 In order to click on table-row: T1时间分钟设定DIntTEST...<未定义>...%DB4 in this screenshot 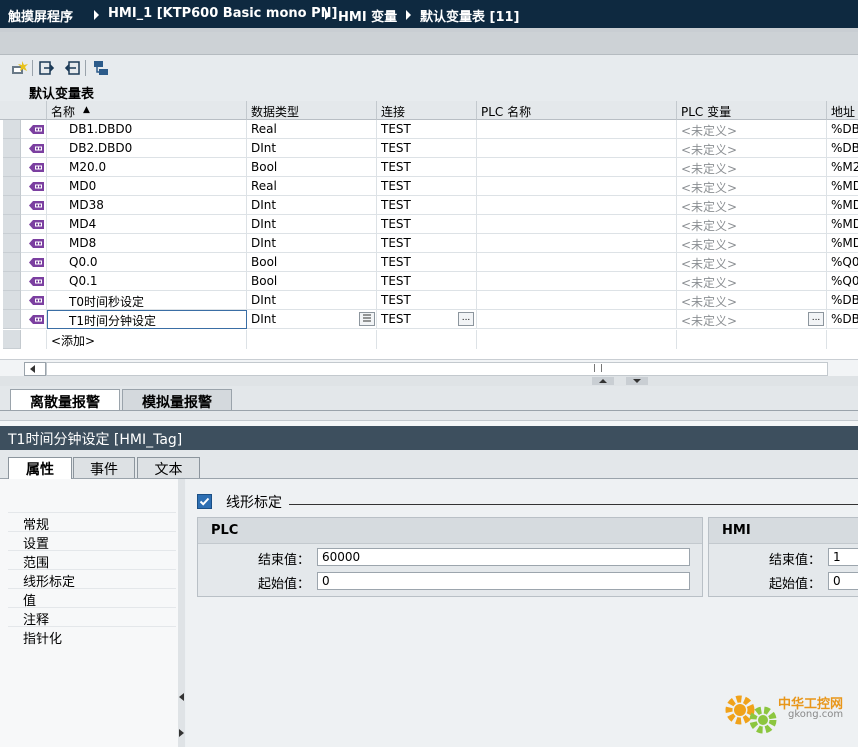, I will do `click(429, 319)`.